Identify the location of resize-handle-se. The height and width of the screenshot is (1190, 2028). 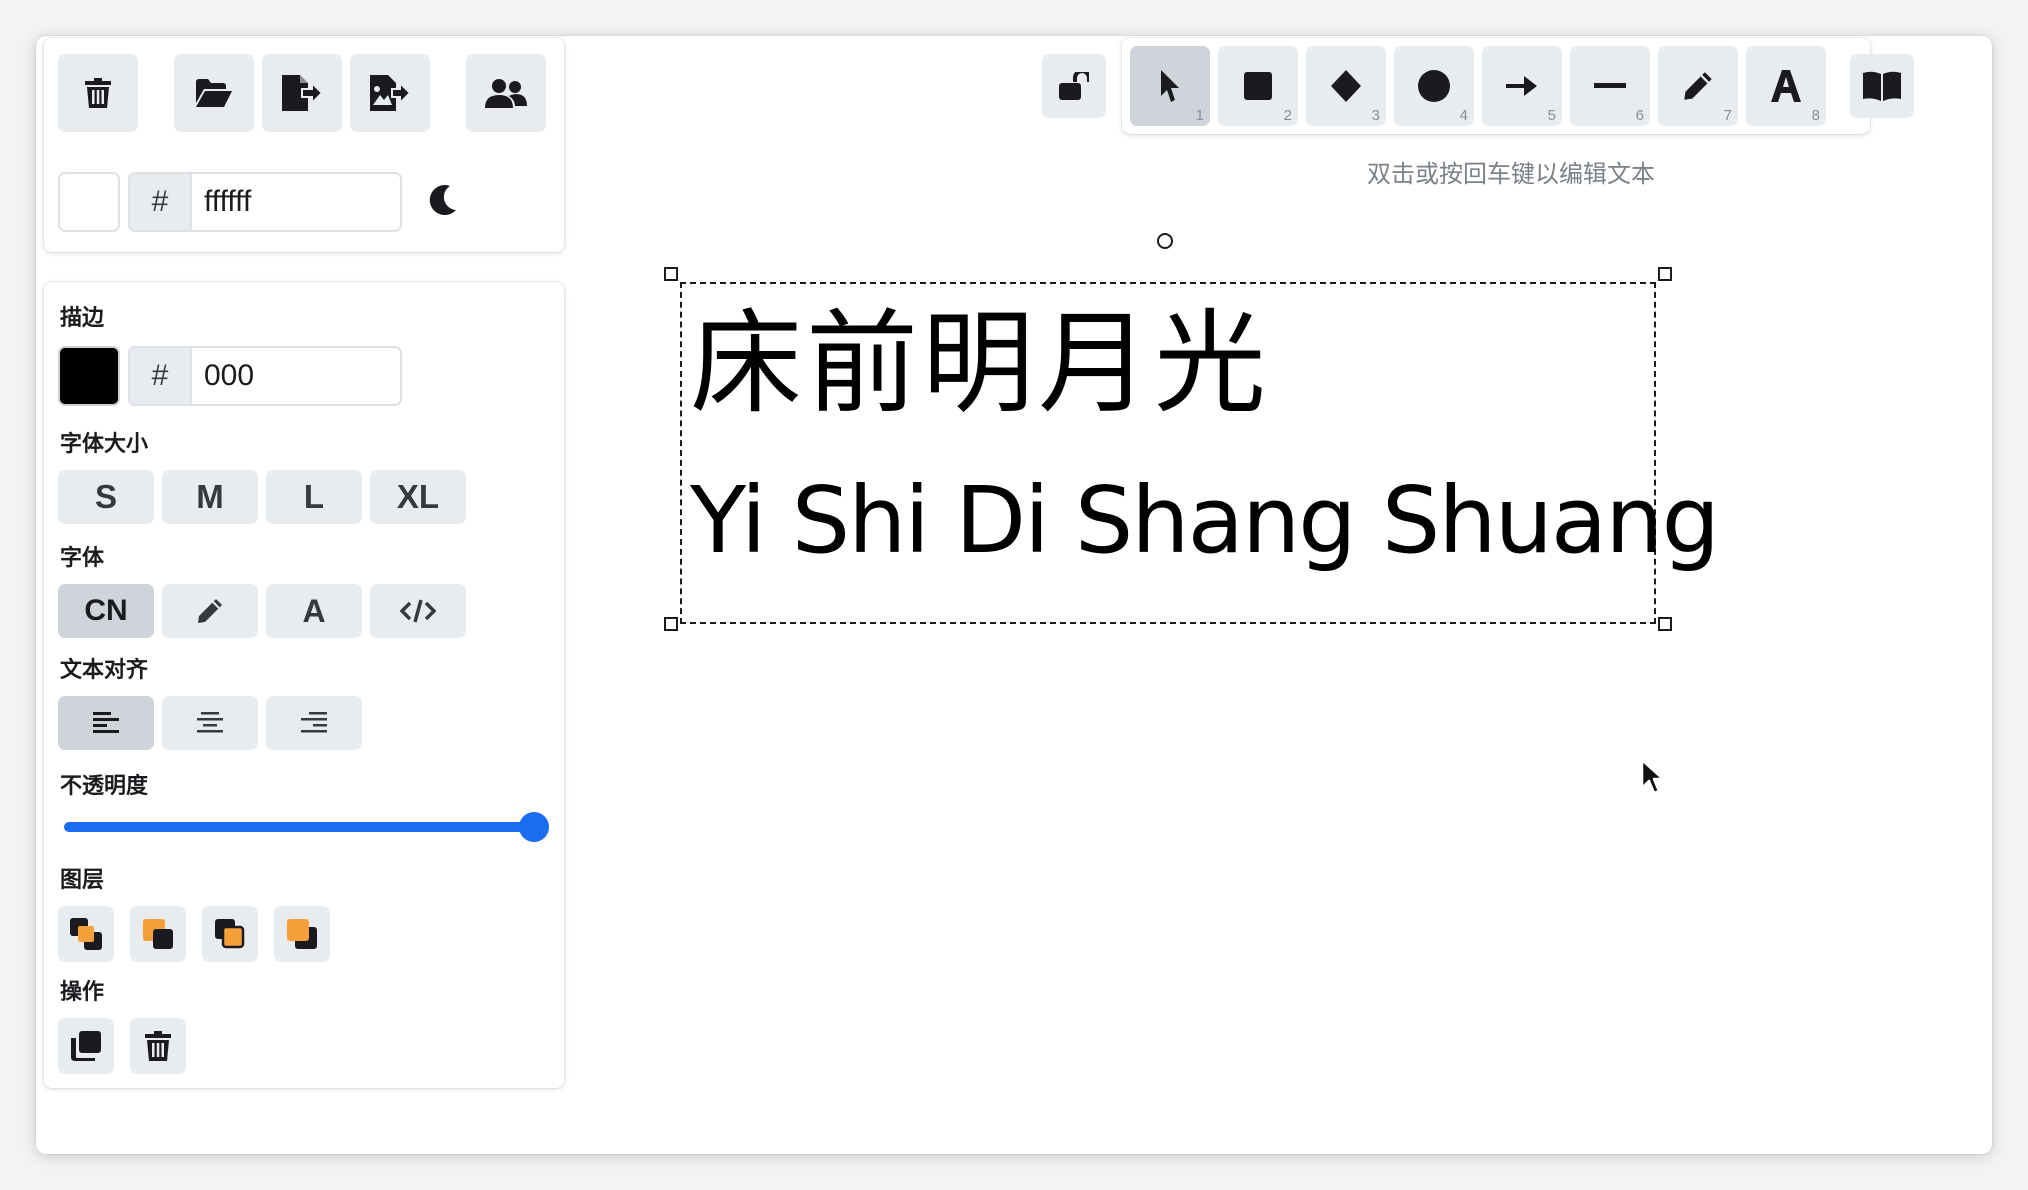
(1665, 624).